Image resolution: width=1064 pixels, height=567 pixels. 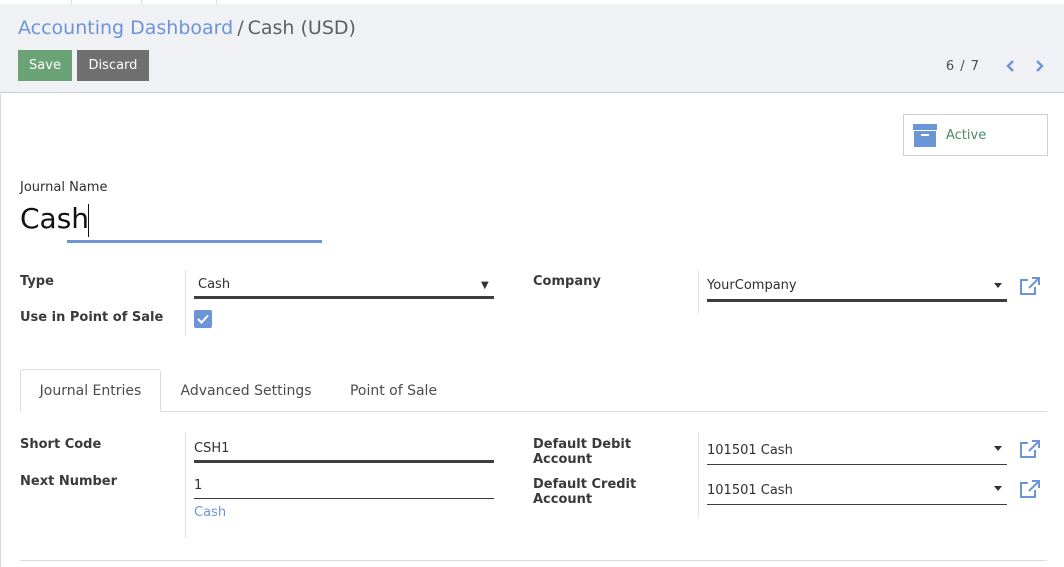 I want to click on journal-name-underline, so click(x=194, y=241).